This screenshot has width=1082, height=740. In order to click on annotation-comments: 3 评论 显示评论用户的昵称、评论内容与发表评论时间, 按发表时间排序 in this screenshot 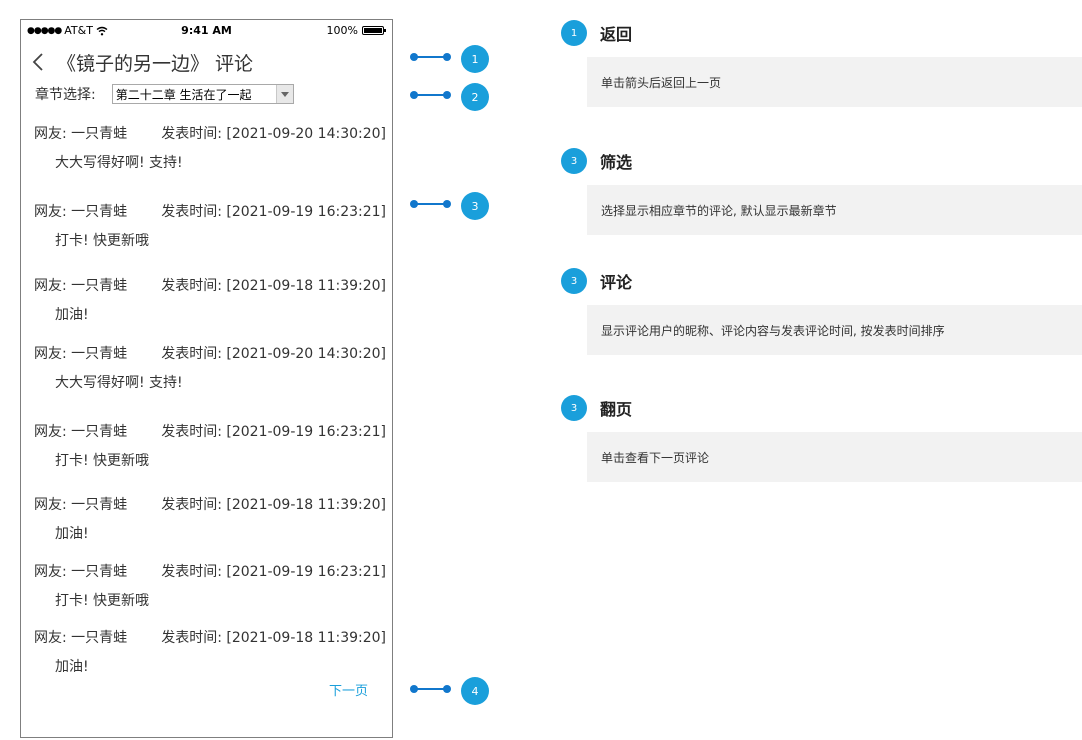, I will do `click(821, 311)`.